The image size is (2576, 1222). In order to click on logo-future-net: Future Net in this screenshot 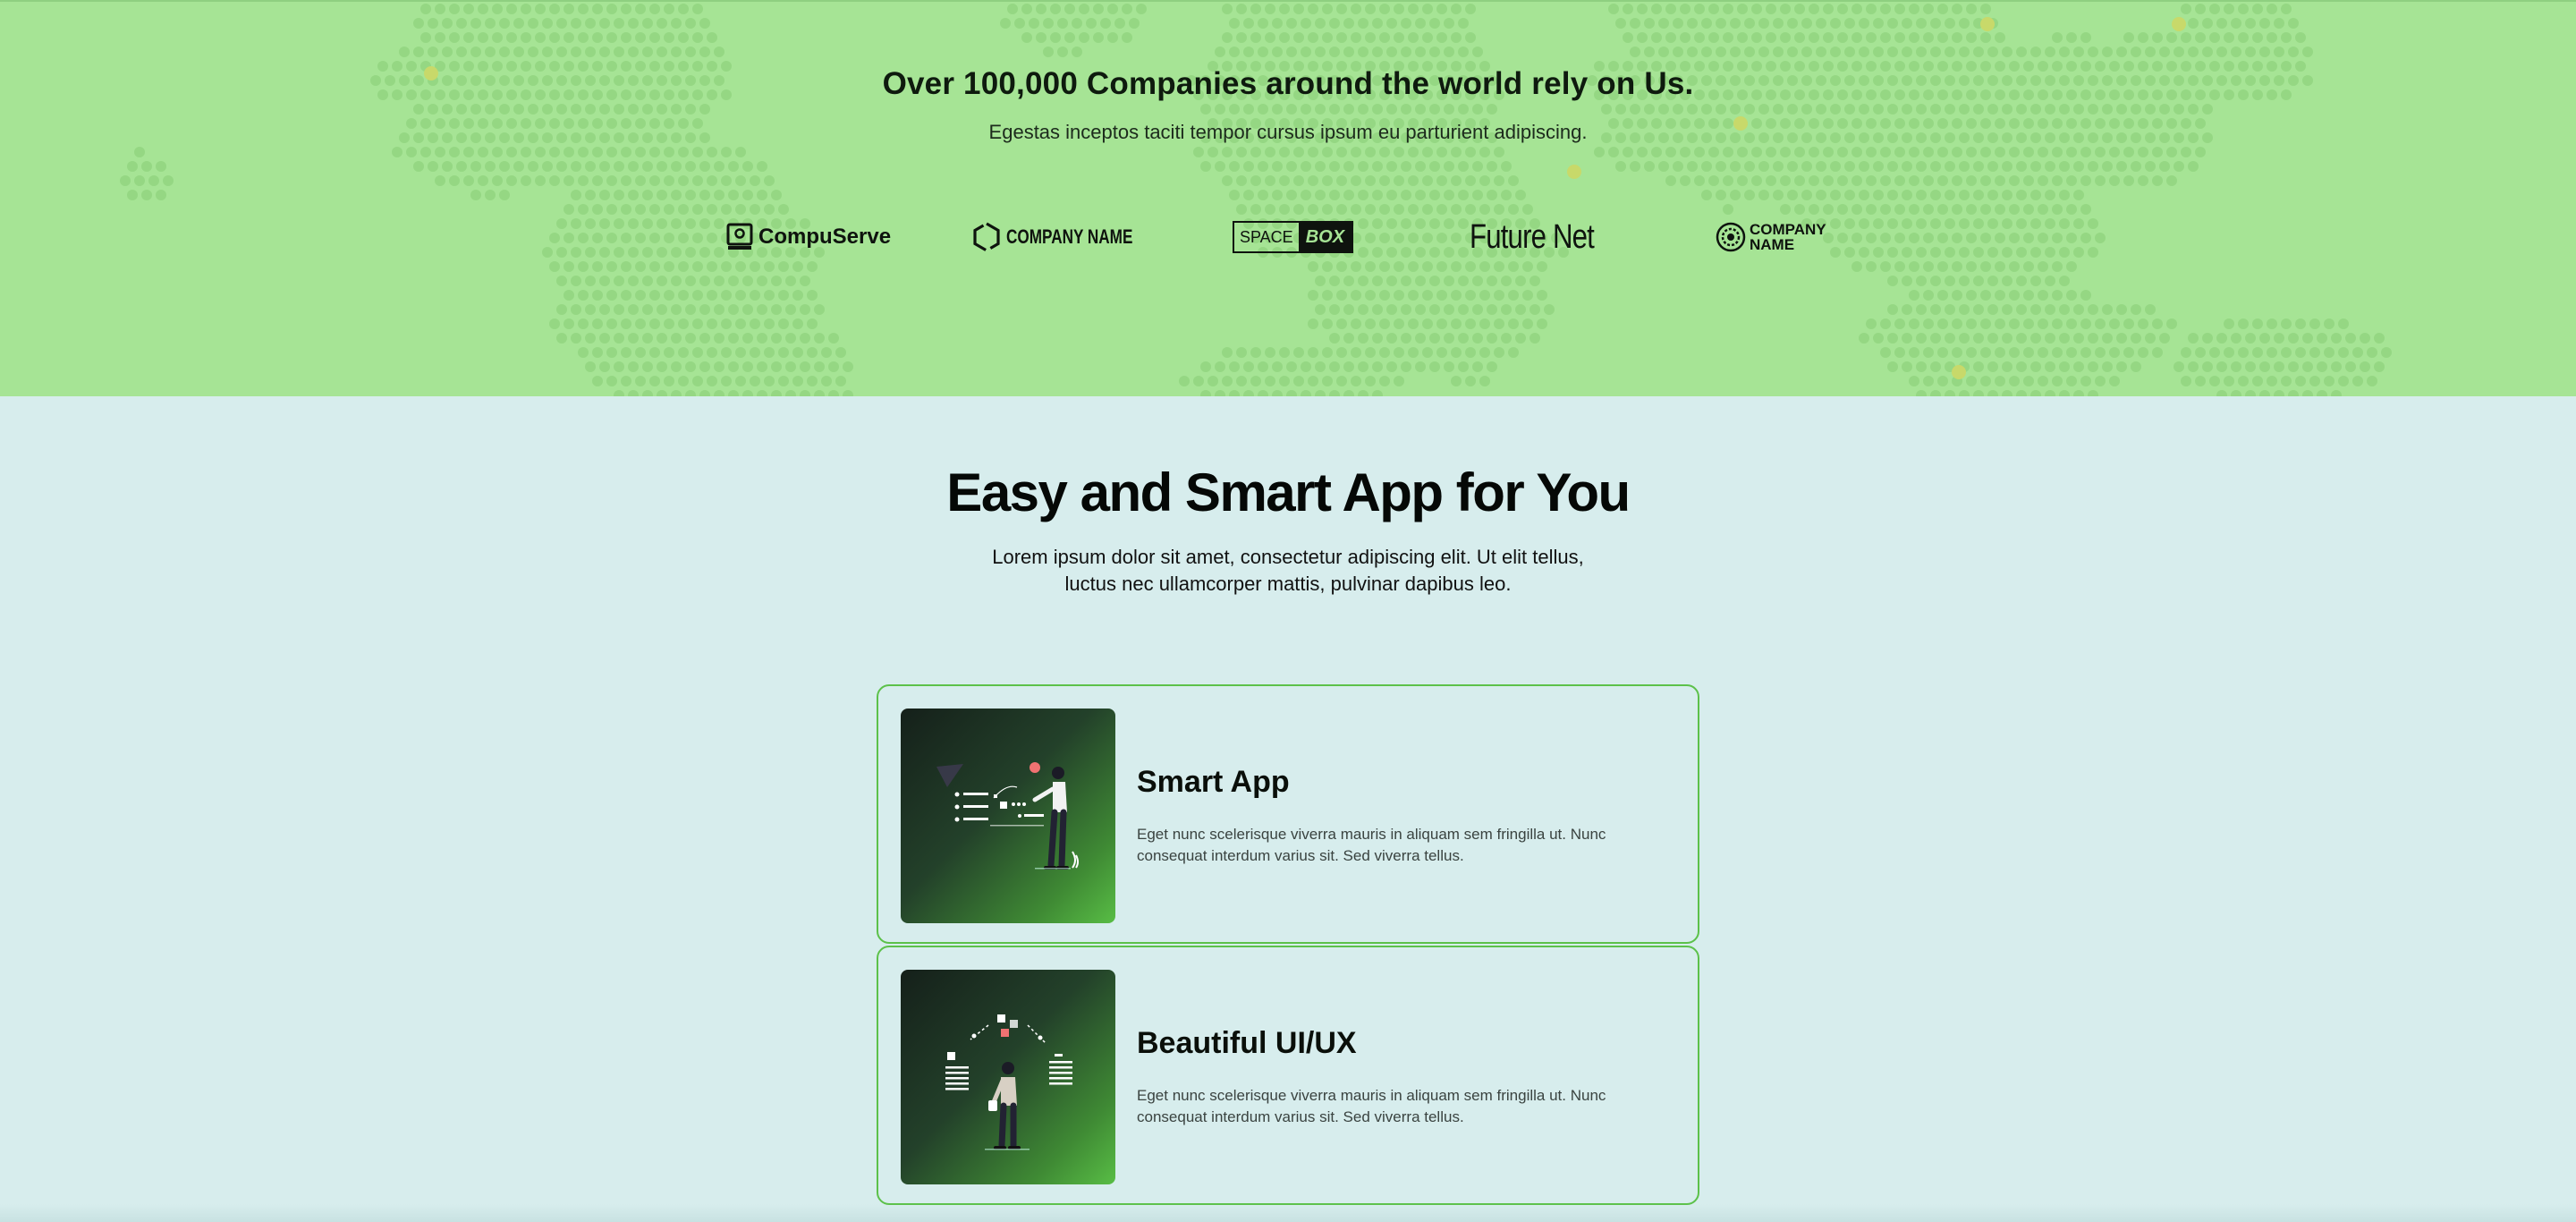, I will do `click(1546, 237)`.